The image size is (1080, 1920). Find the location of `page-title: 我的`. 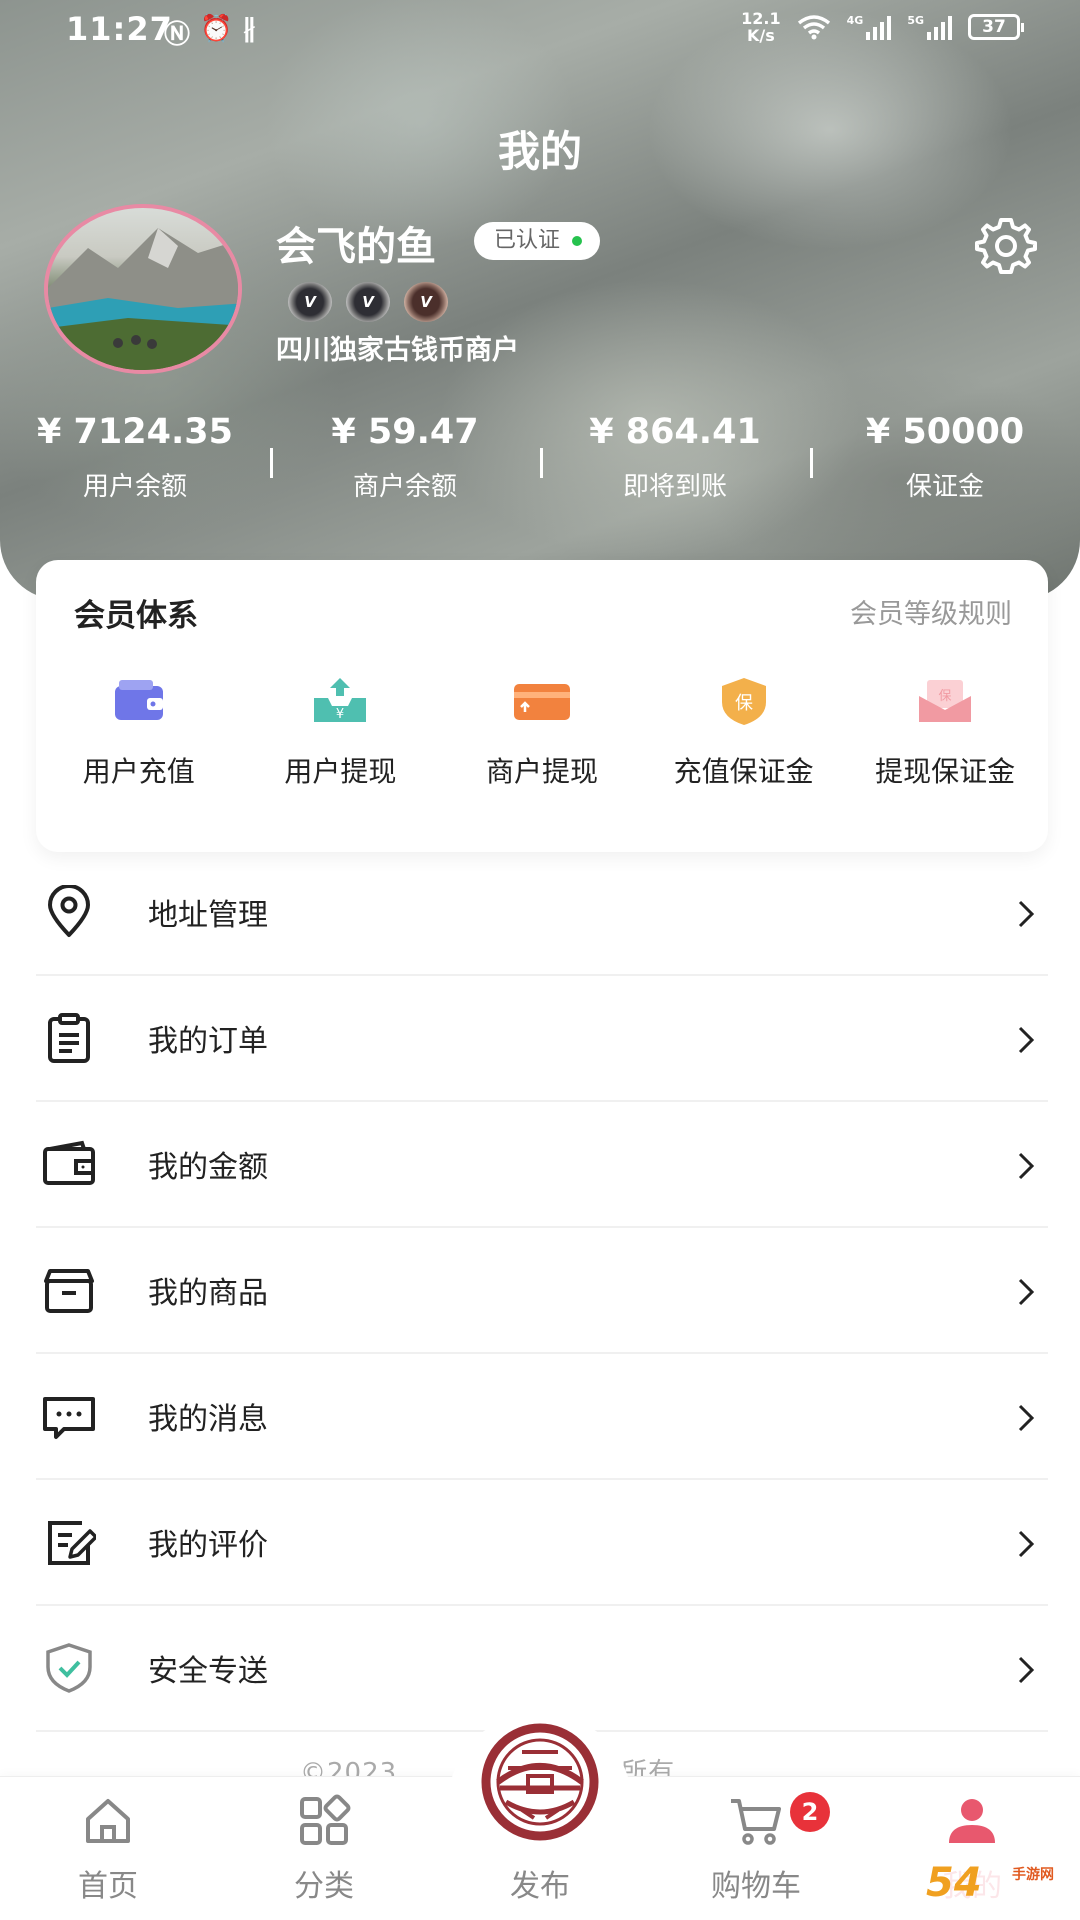

page-title: 我的 is located at coordinates (539, 151).